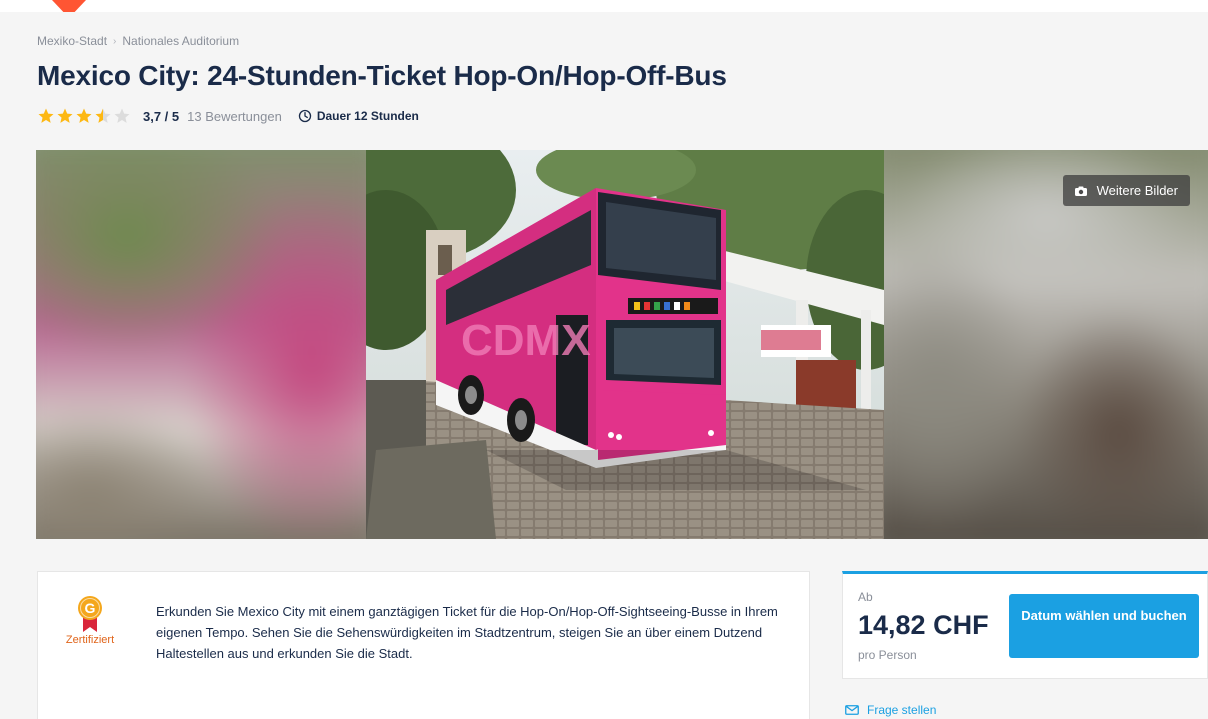 The image size is (1208, 719). What do you see at coordinates (72, 41) in the screenshot?
I see `breadcrumb-item-city: Mexiko-Stadt` at bounding box center [72, 41].